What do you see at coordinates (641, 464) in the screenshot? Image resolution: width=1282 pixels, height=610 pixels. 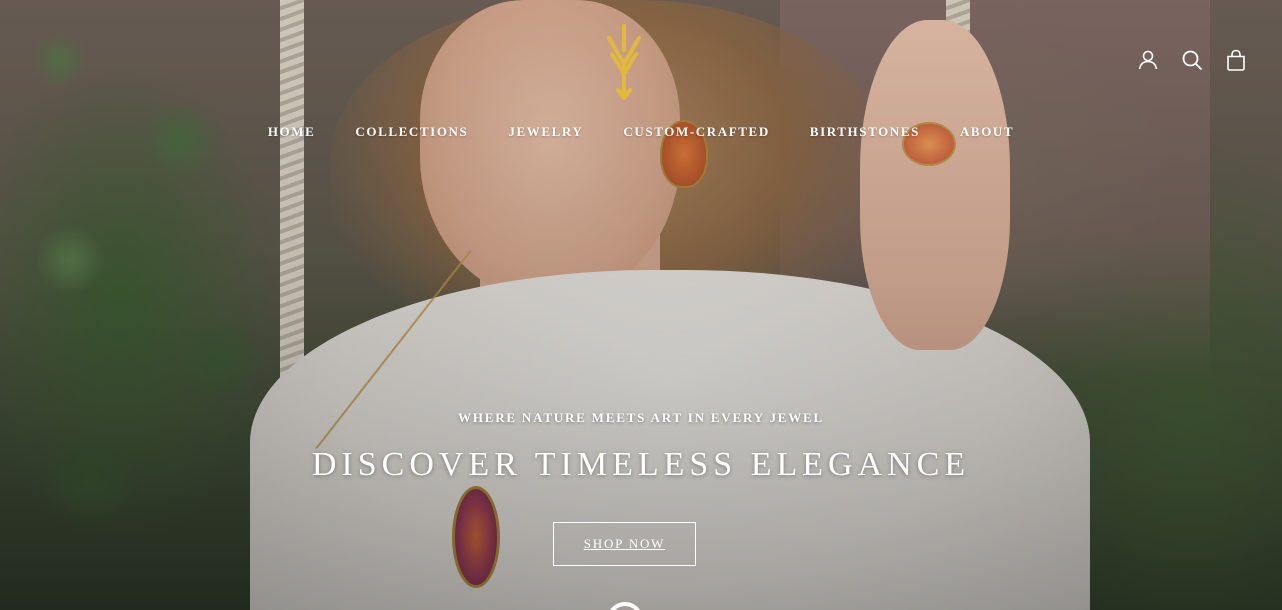 I see `hero-heading: DISCOVER TIMELESS ELEGANCE` at bounding box center [641, 464].